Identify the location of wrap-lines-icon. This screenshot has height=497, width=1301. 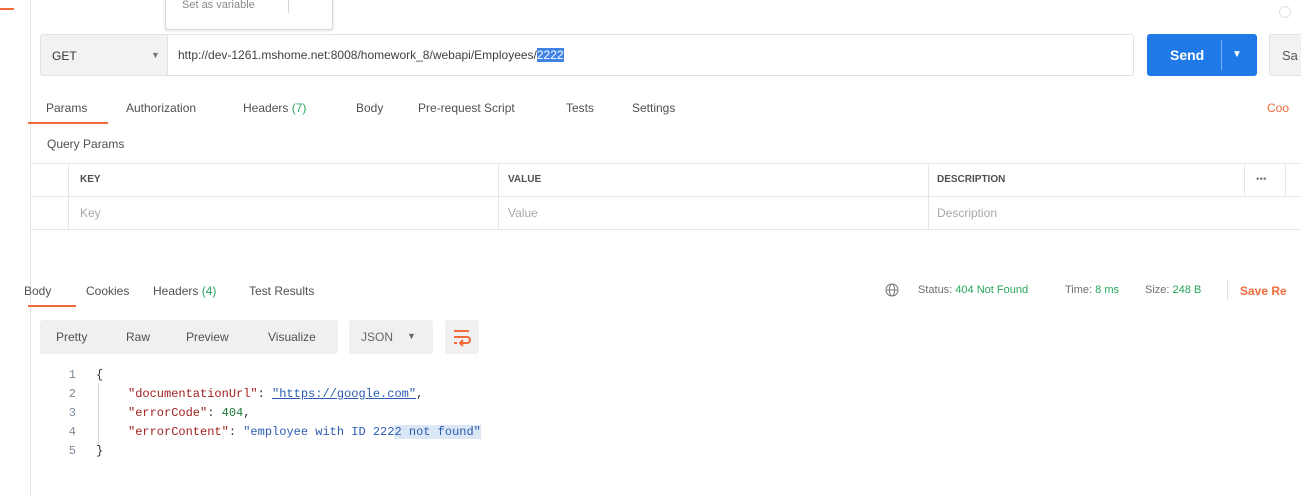
(462, 338).